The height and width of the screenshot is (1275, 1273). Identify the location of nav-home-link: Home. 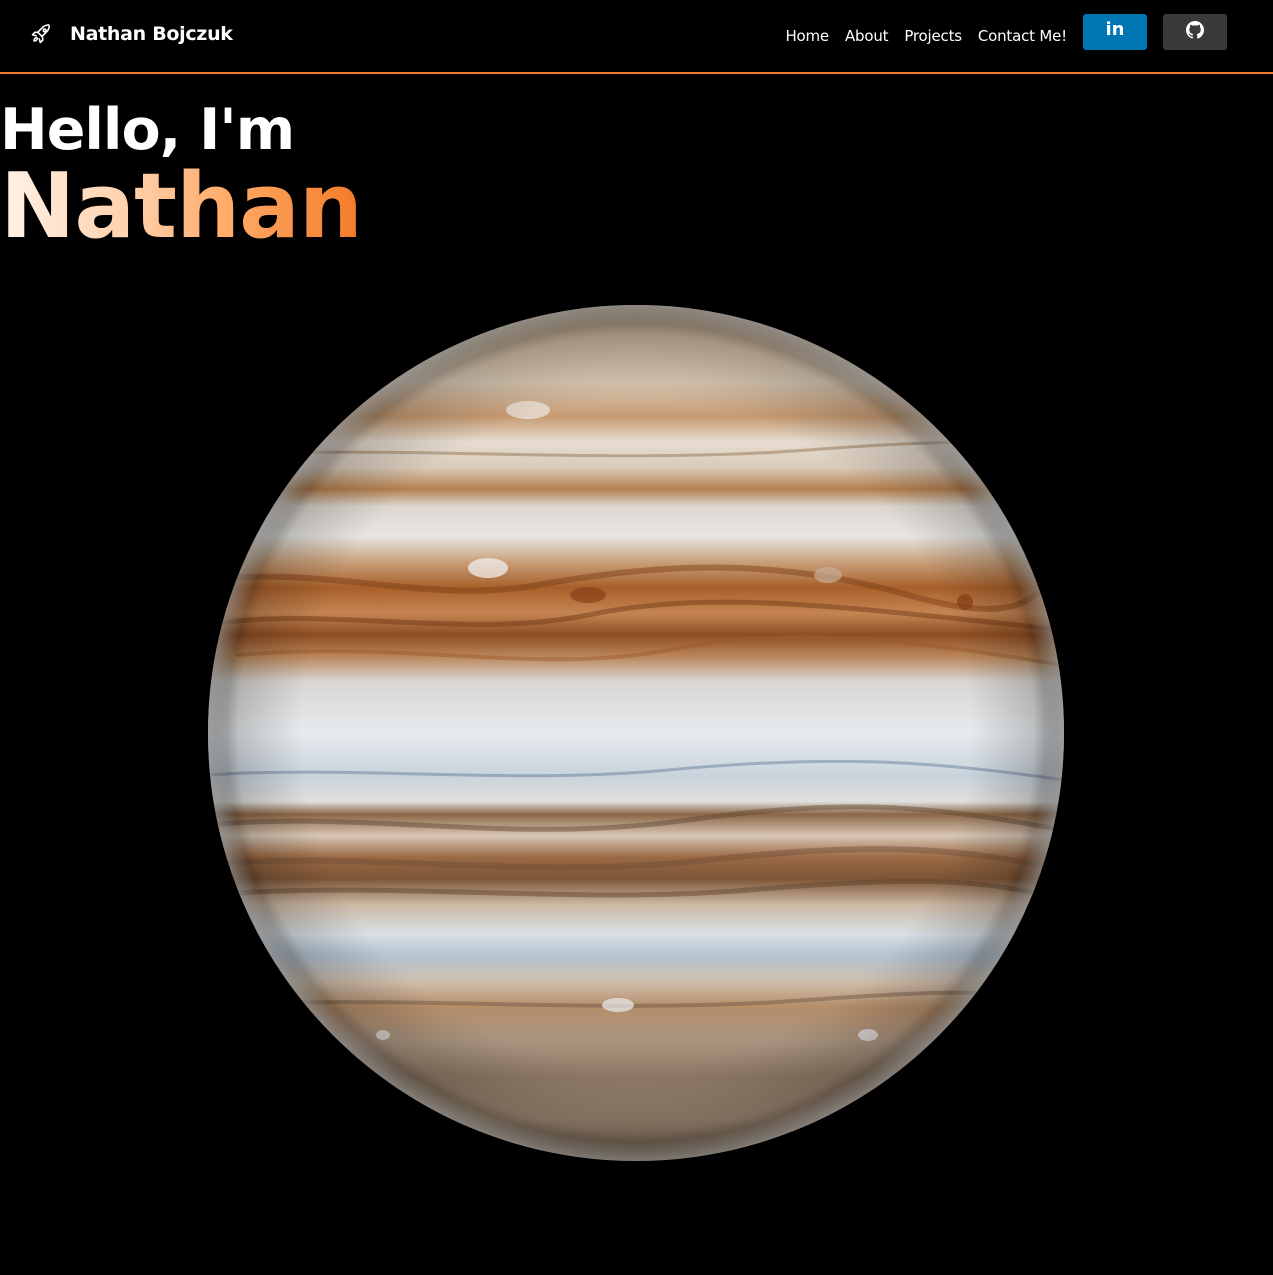
(807, 36).